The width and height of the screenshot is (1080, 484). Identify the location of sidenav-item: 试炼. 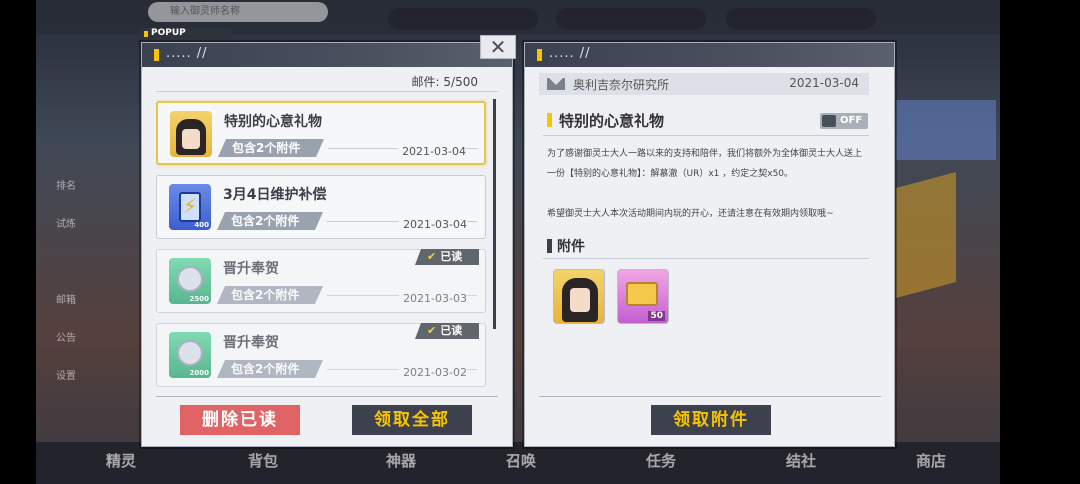
(66, 225).